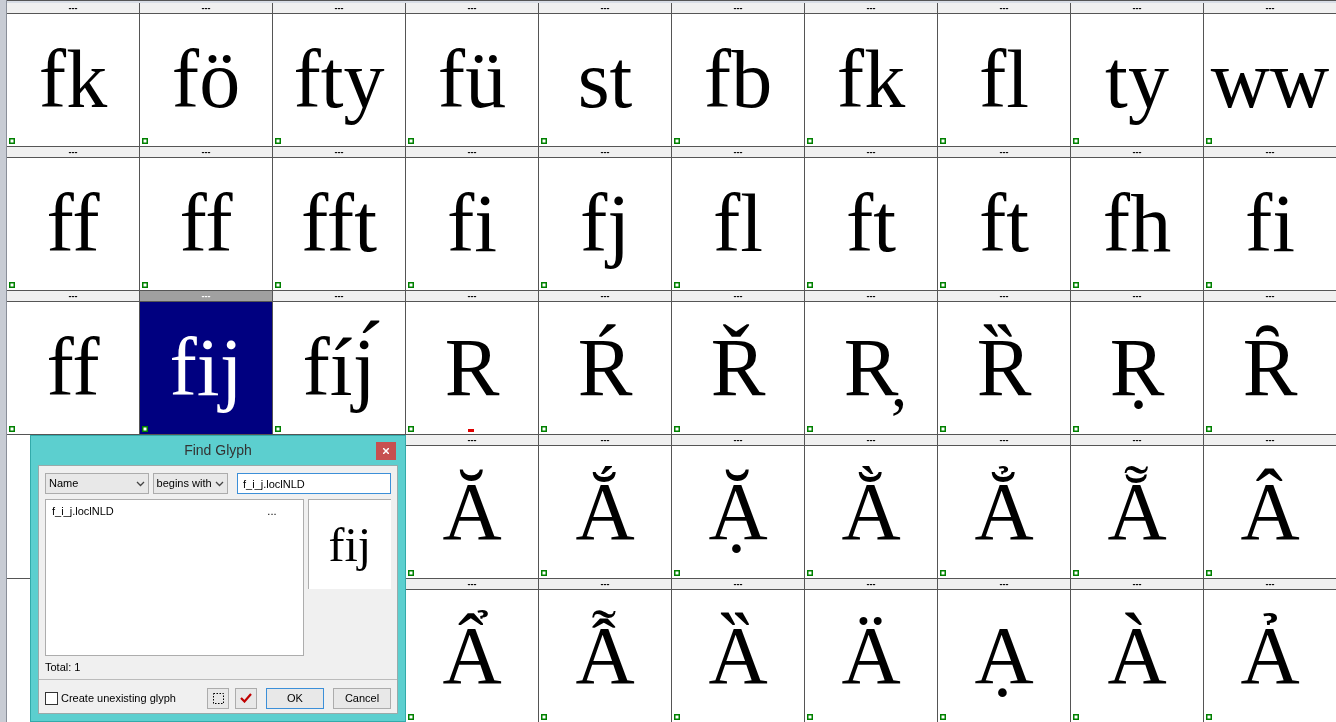 This screenshot has width=1336, height=722. I want to click on glyph-cell: st, so click(605, 80).